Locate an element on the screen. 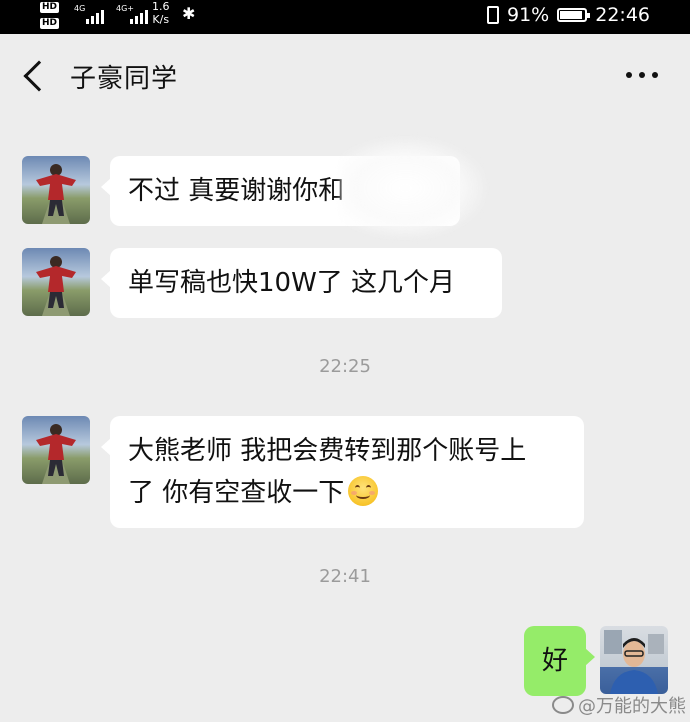  avatar-person-icon is located at coordinates (634, 662).